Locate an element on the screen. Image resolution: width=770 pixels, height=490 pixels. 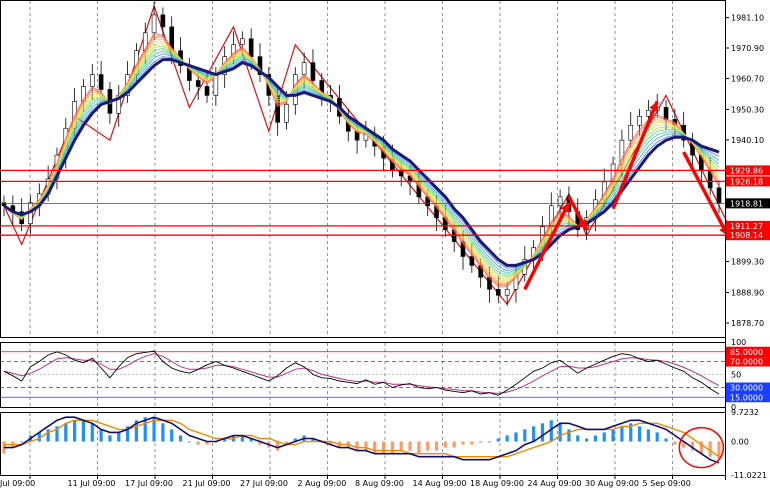
price-level-label: 1929.86 is located at coordinates (746, 170).